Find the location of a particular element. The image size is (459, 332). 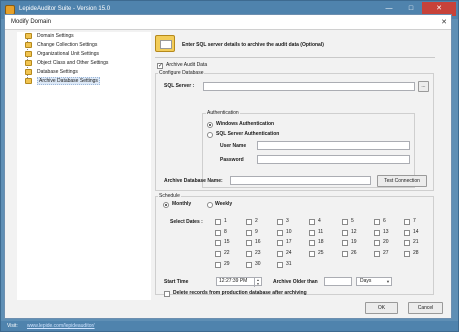

date-label: 16 is located at coordinates (258, 242).